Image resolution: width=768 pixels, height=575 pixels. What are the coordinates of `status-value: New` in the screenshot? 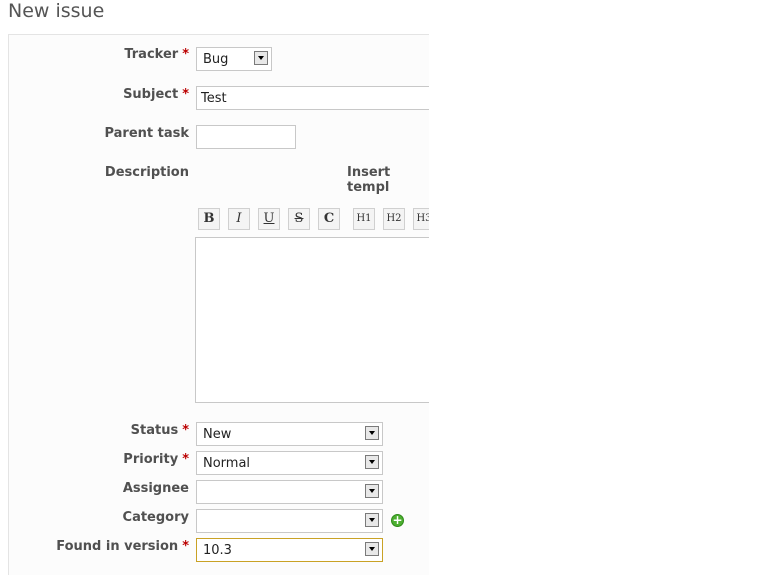 It's located at (217, 434).